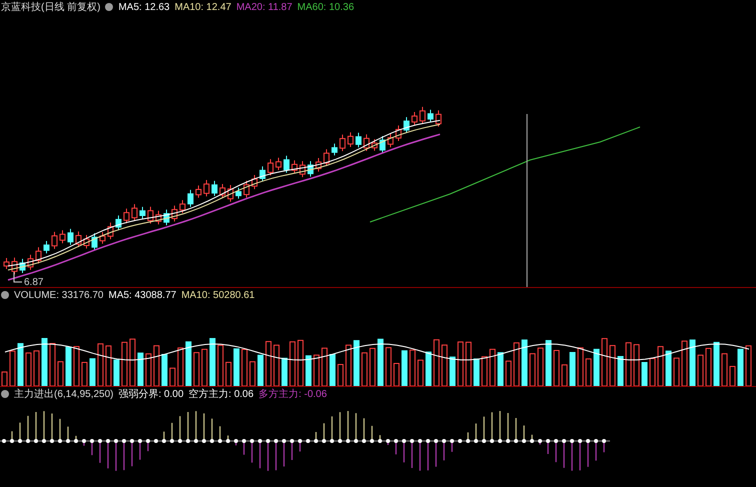 The width and height of the screenshot is (756, 487). What do you see at coordinates (325, 7) in the screenshot?
I see `moving-average-label: MA60: 10.36` at bounding box center [325, 7].